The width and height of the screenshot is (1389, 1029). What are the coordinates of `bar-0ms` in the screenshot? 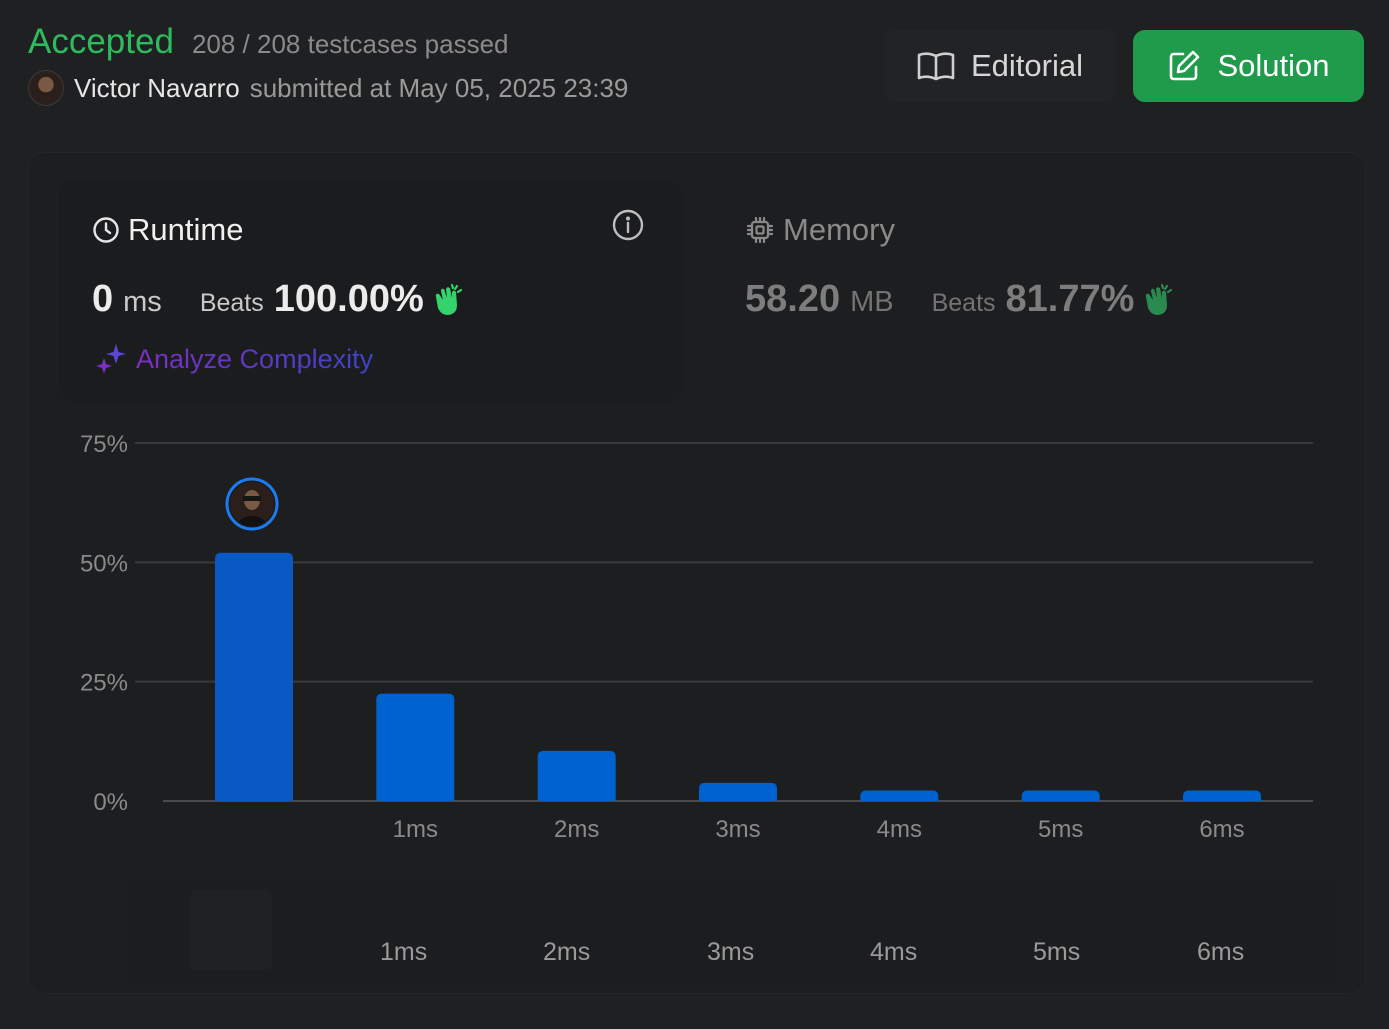 It's located at (254, 676).